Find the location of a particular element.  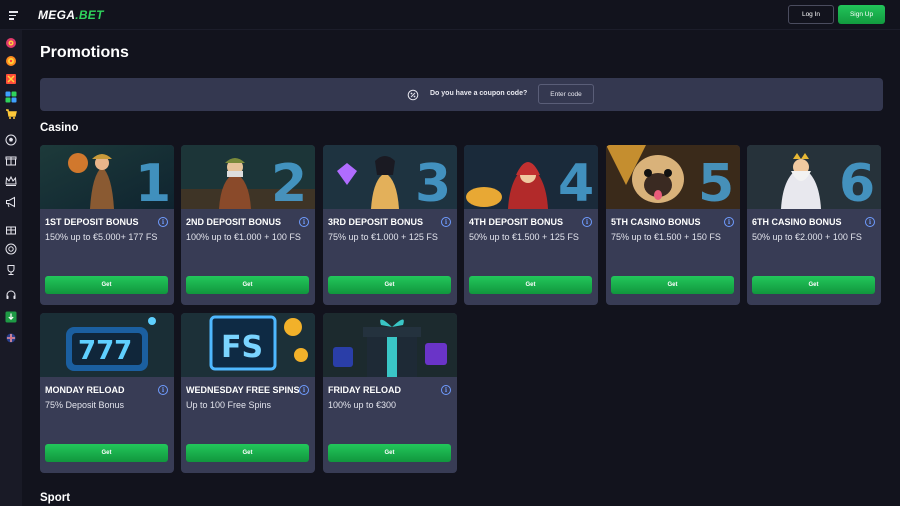

cleopatra-art-image: 3 is located at coordinates (390, 177).